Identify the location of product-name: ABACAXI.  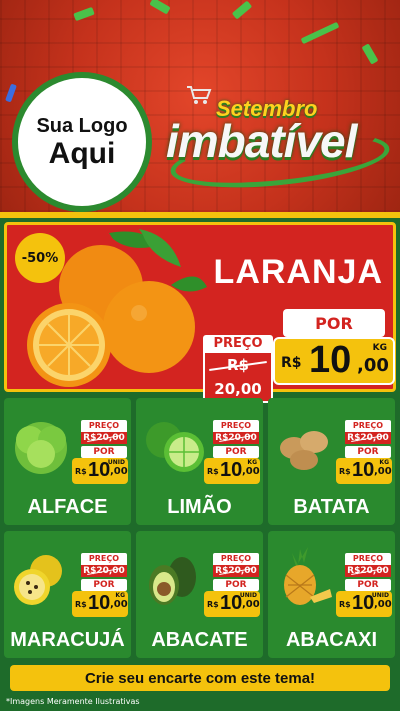
(331, 640).